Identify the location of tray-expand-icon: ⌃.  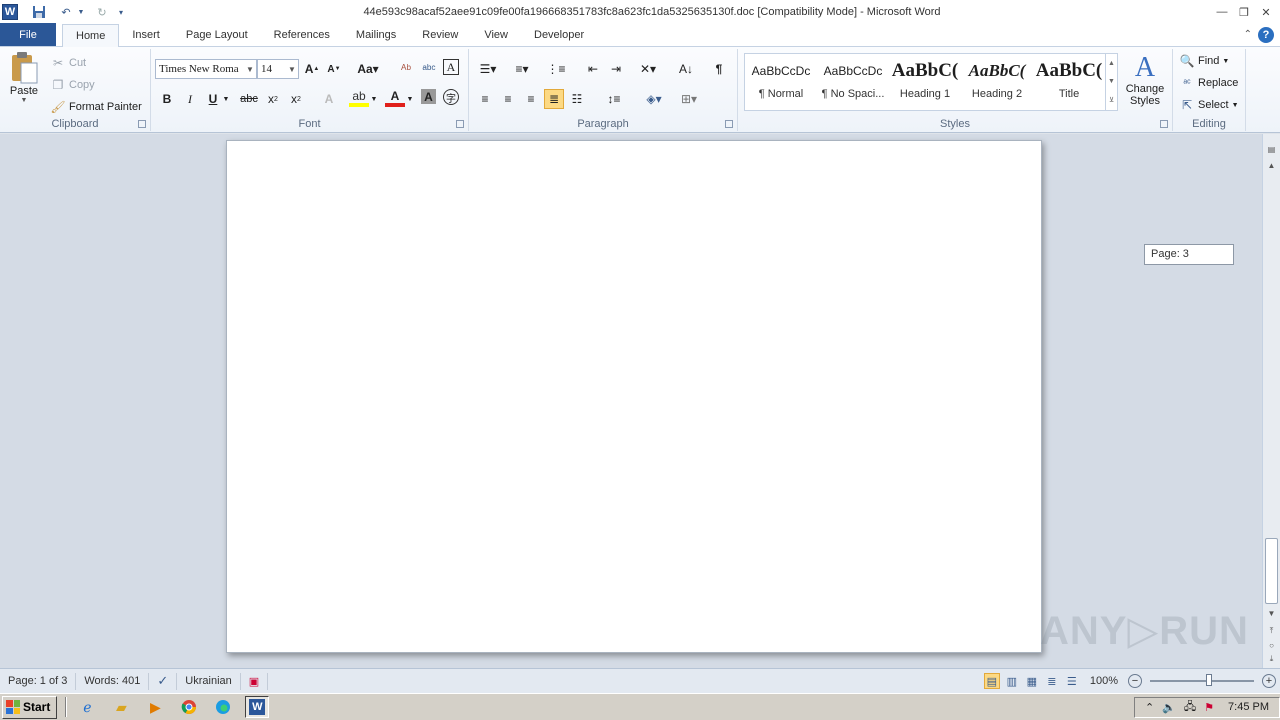
(1149, 707).